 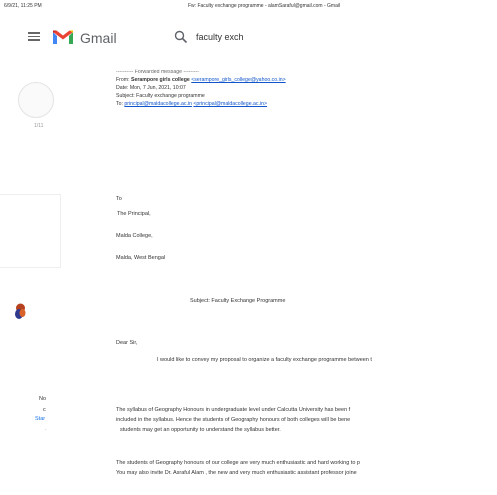 I want to click on address-line-1: The Principal,, so click(x=134, y=214).